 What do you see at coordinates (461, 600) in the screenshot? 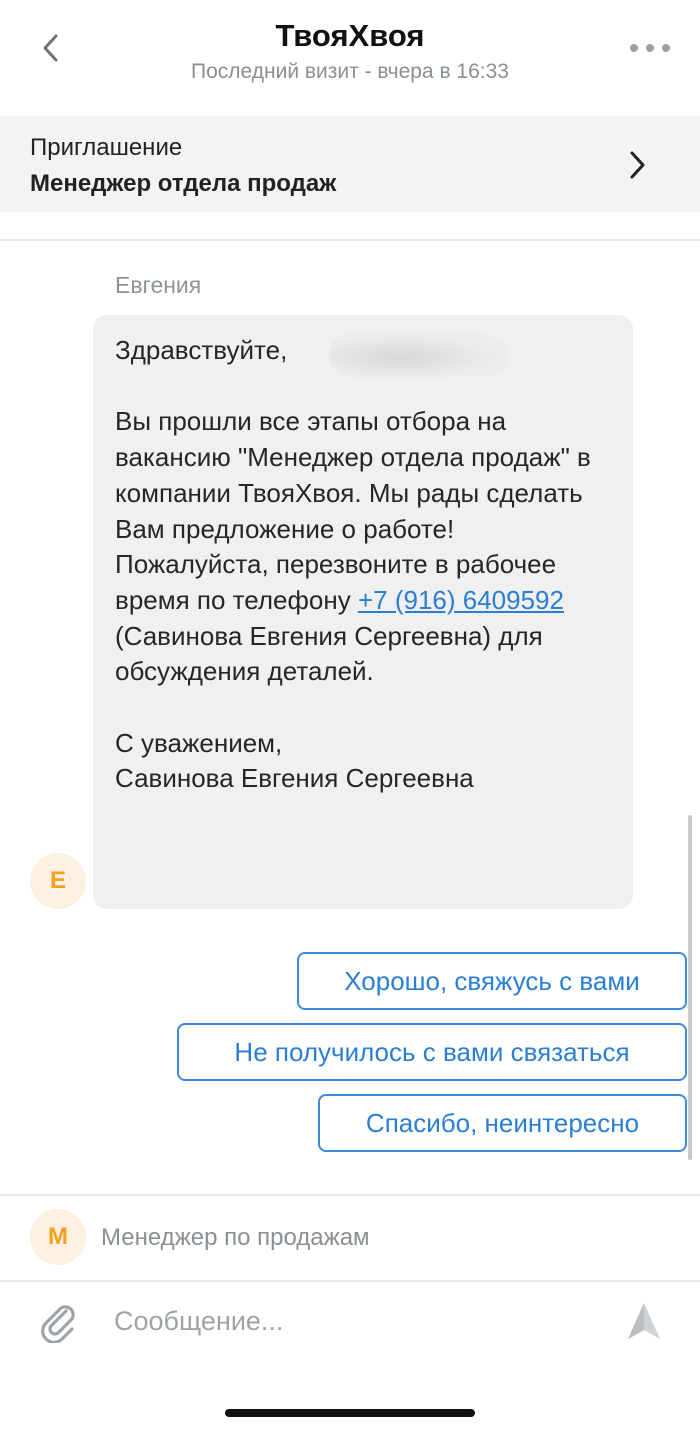
I see `phone-link: +7 (916) 6409592` at bounding box center [461, 600].